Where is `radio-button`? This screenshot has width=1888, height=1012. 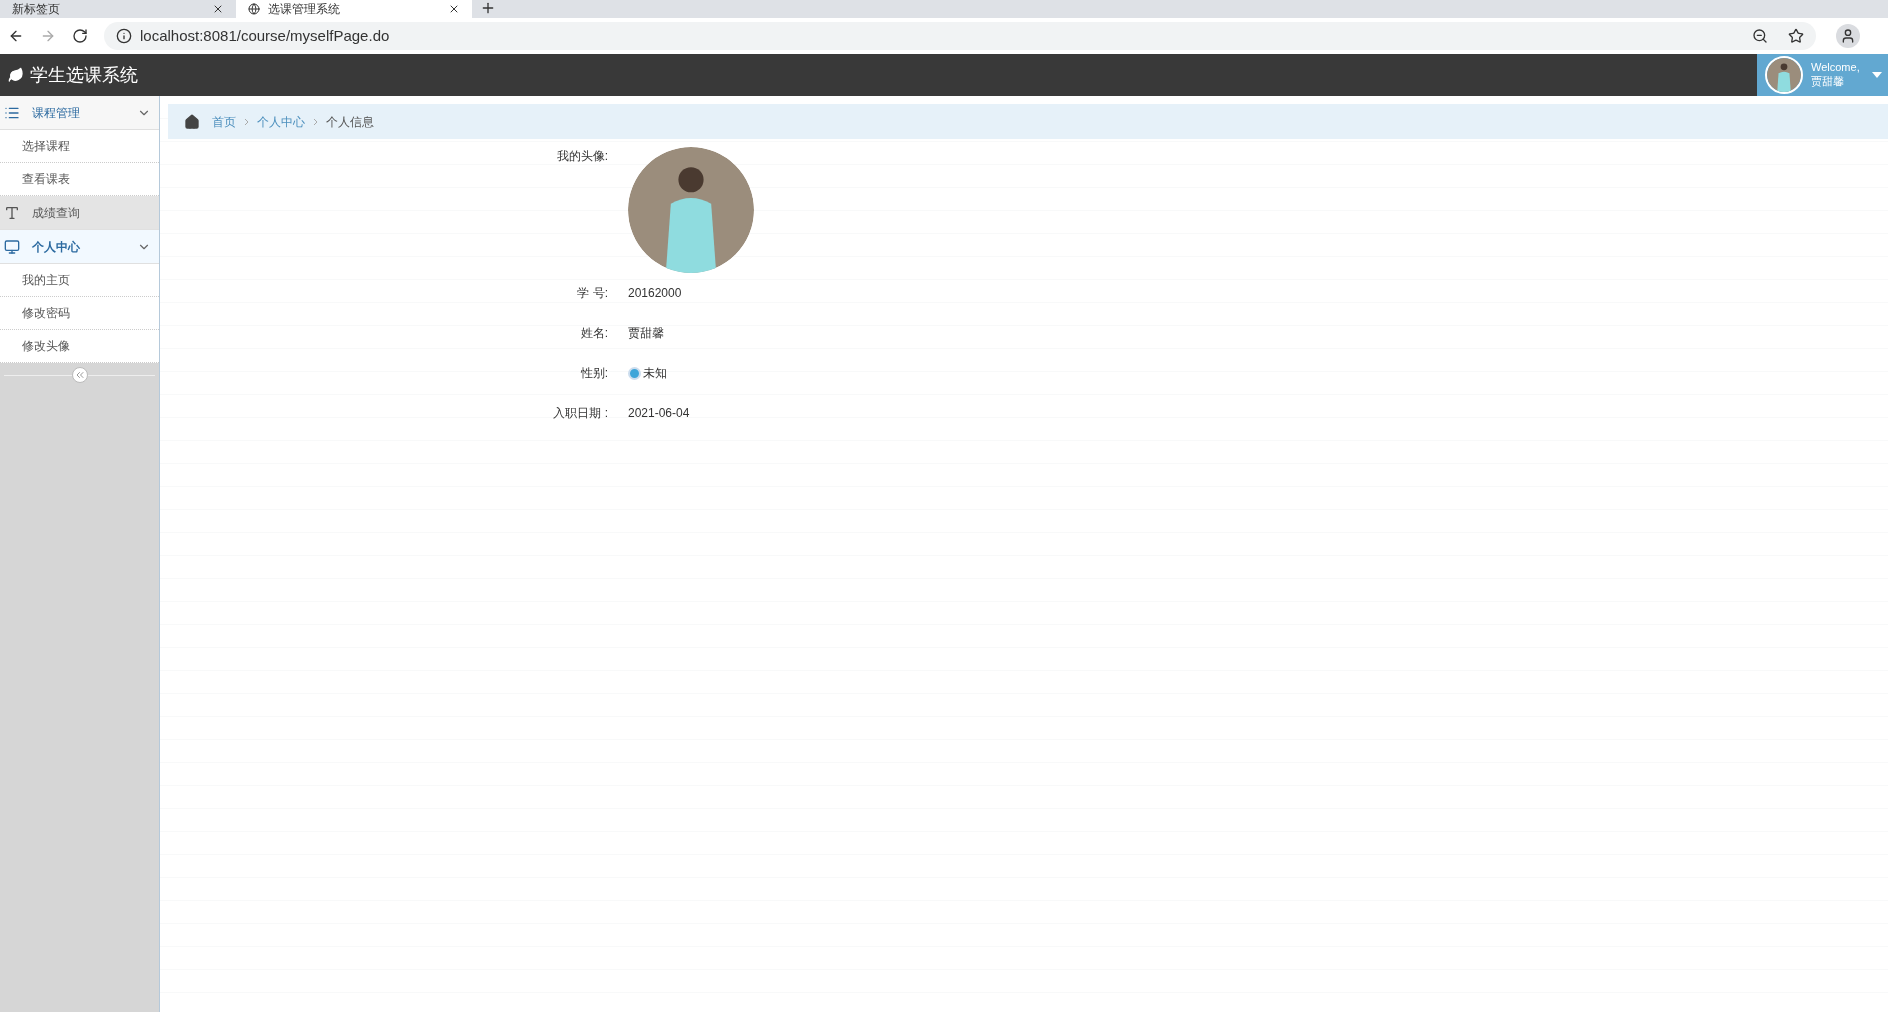 radio-button is located at coordinates (634, 373).